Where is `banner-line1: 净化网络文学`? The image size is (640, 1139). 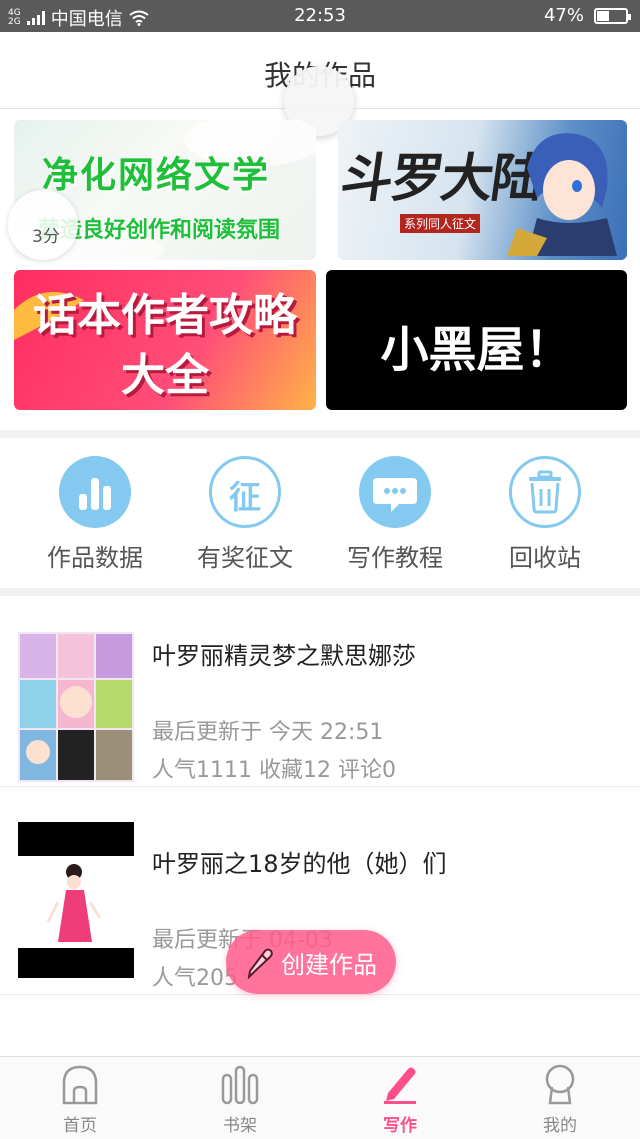
banner-line1: 净化网络文学 is located at coordinates (156, 175).